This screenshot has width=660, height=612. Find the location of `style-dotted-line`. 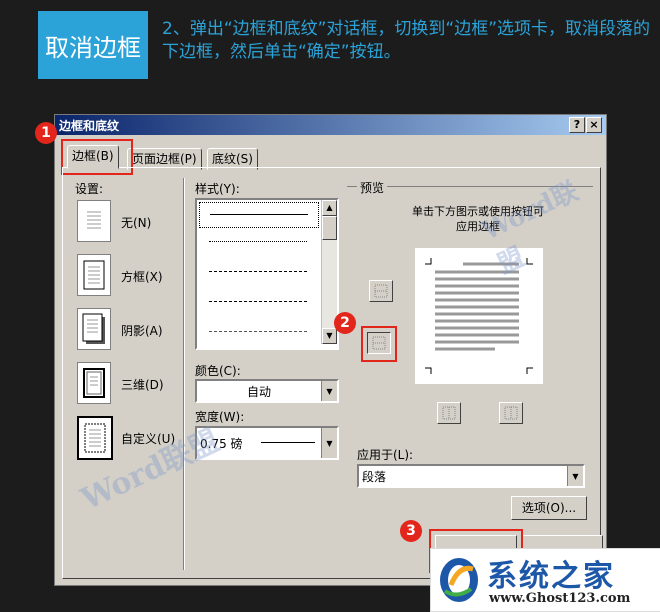

style-dotted-line is located at coordinates (258, 241).